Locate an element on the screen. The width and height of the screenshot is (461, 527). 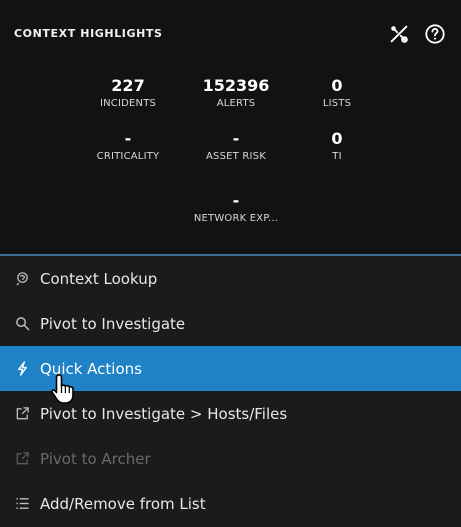
menu-item-label: Pivot to Investigate is located at coordinates (113, 323).